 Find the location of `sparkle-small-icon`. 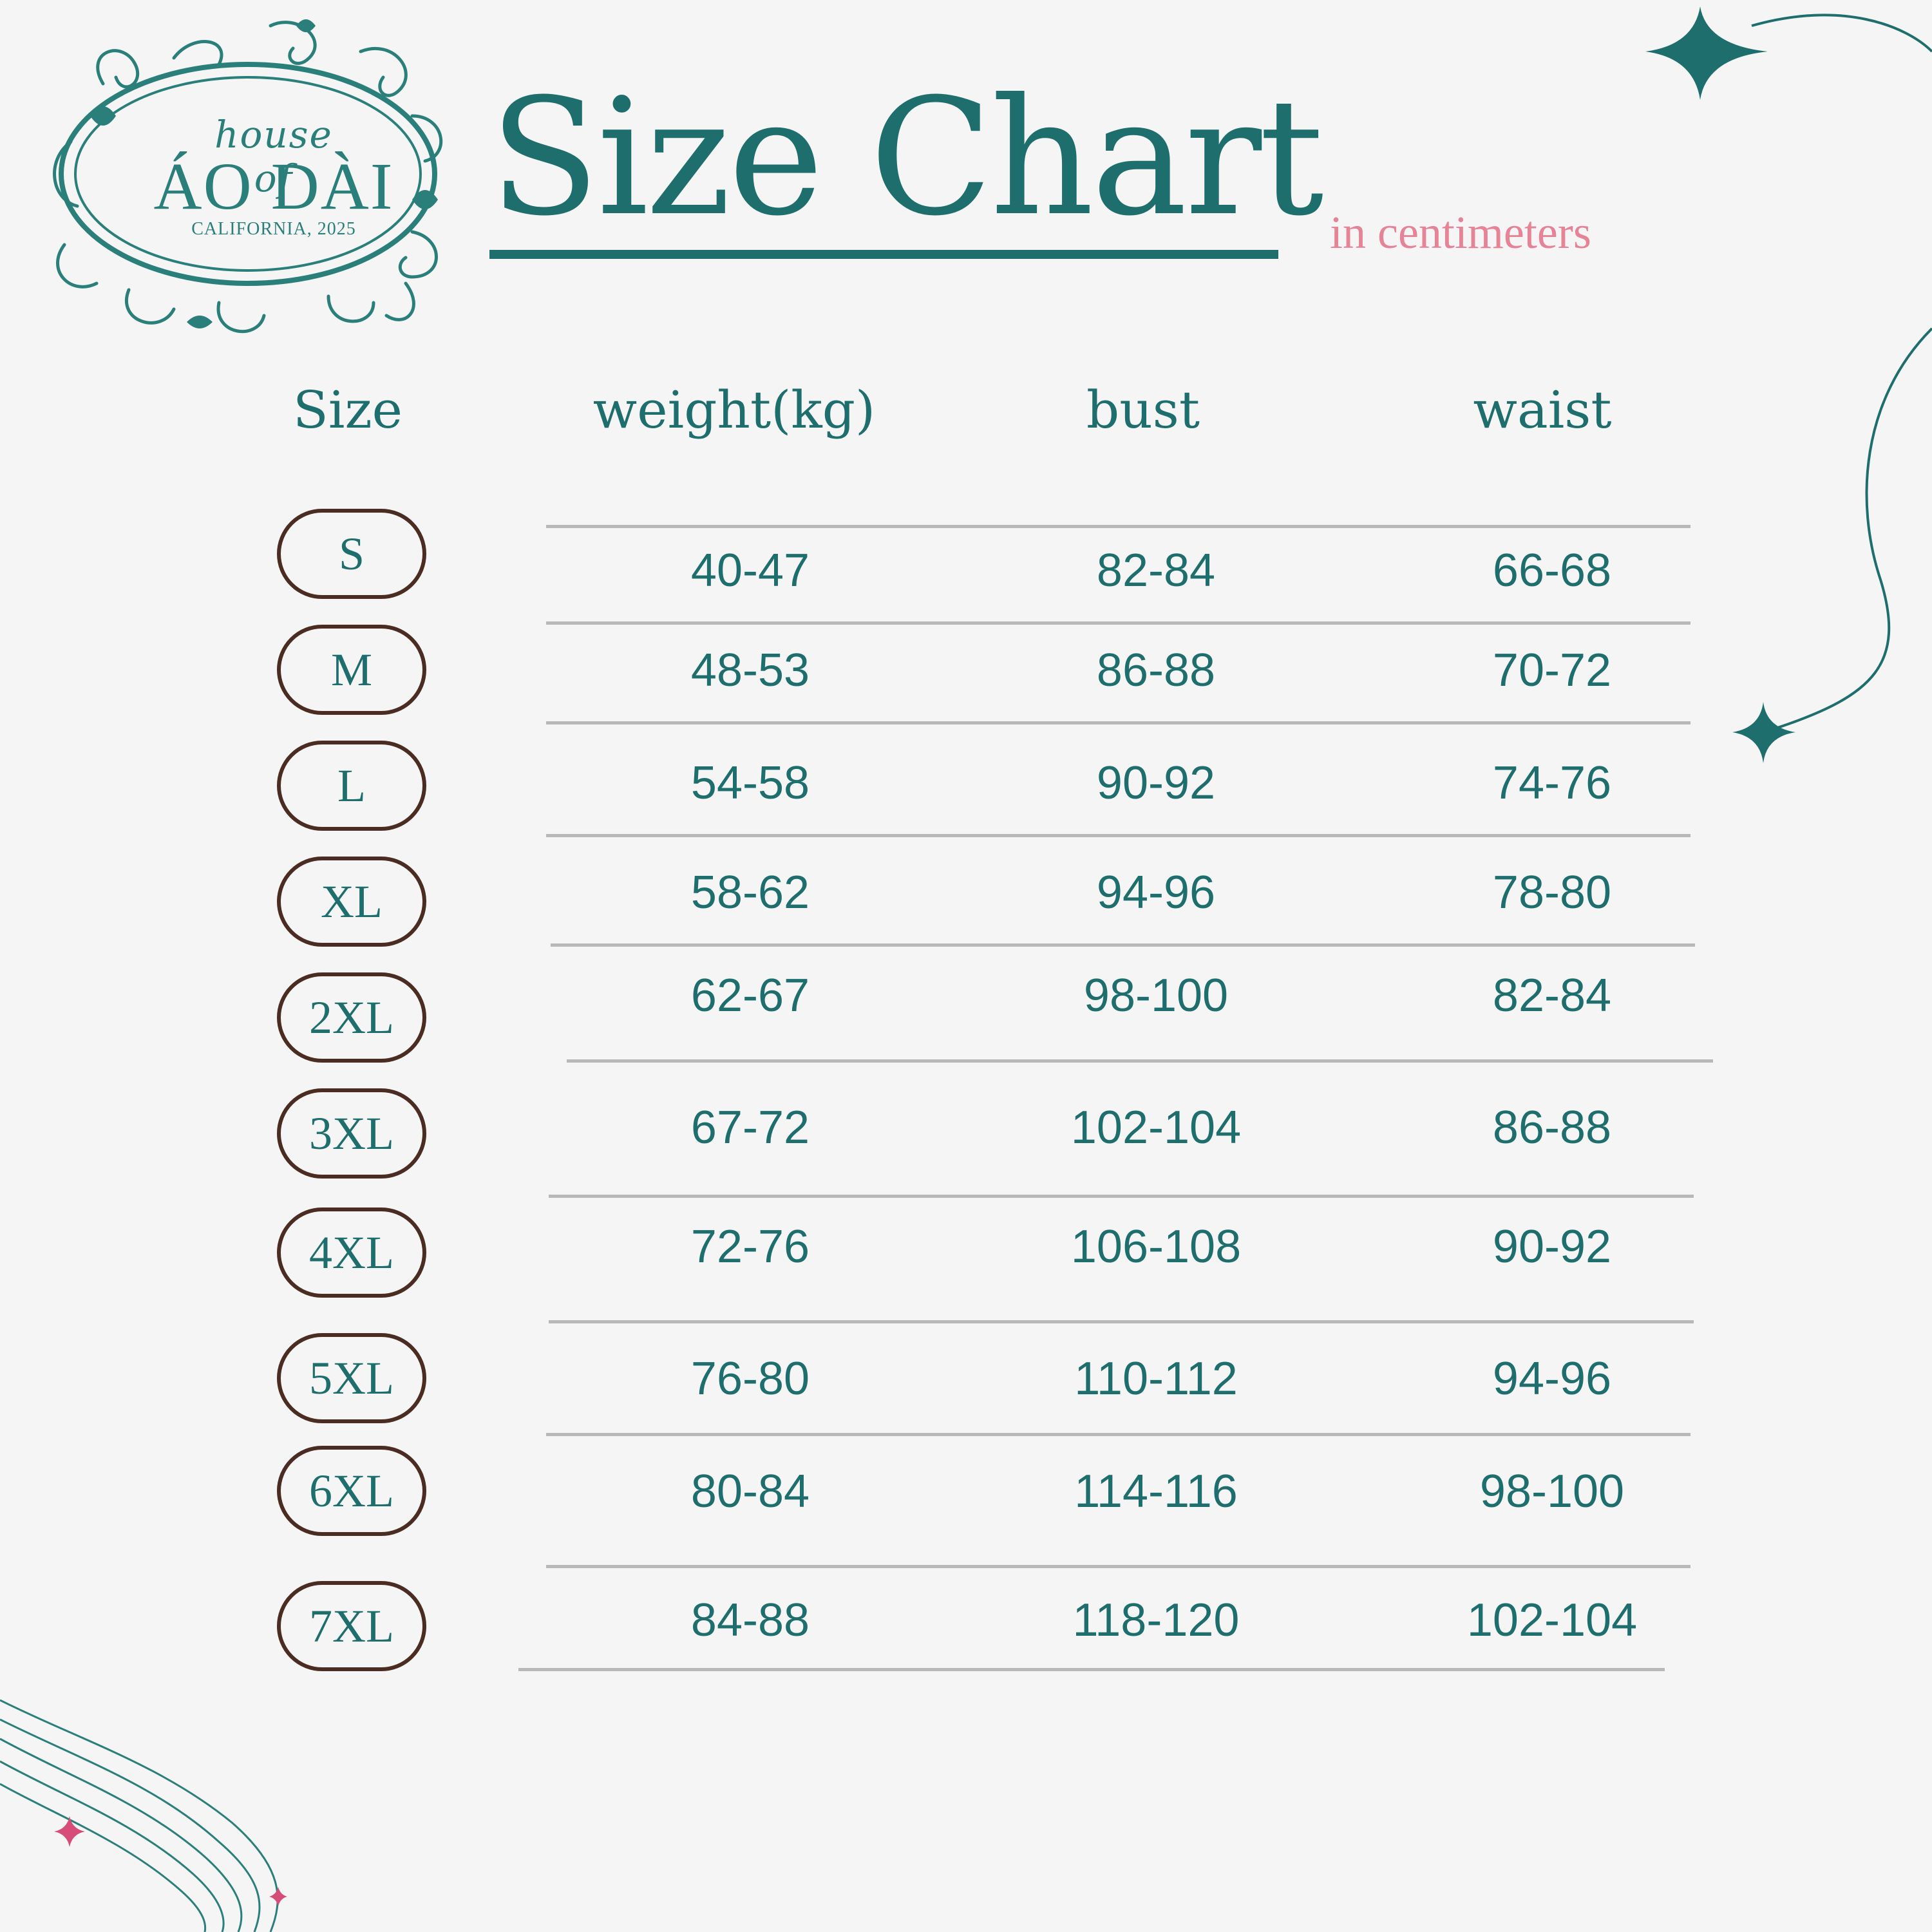

sparkle-small-icon is located at coordinates (1764, 732).